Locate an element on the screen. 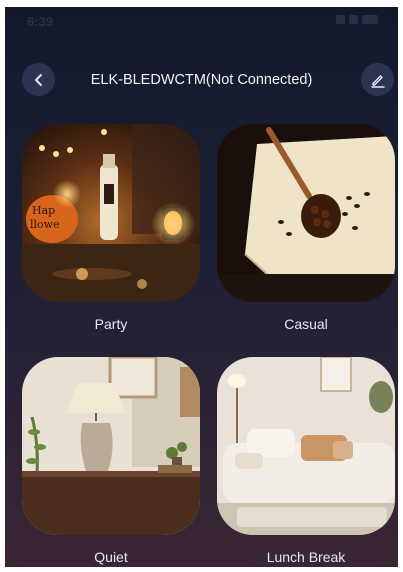 The height and width of the screenshot is (572, 403). device-title: ELK-BLEDWCTM(Not Connected) is located at coordinates (201, 80).